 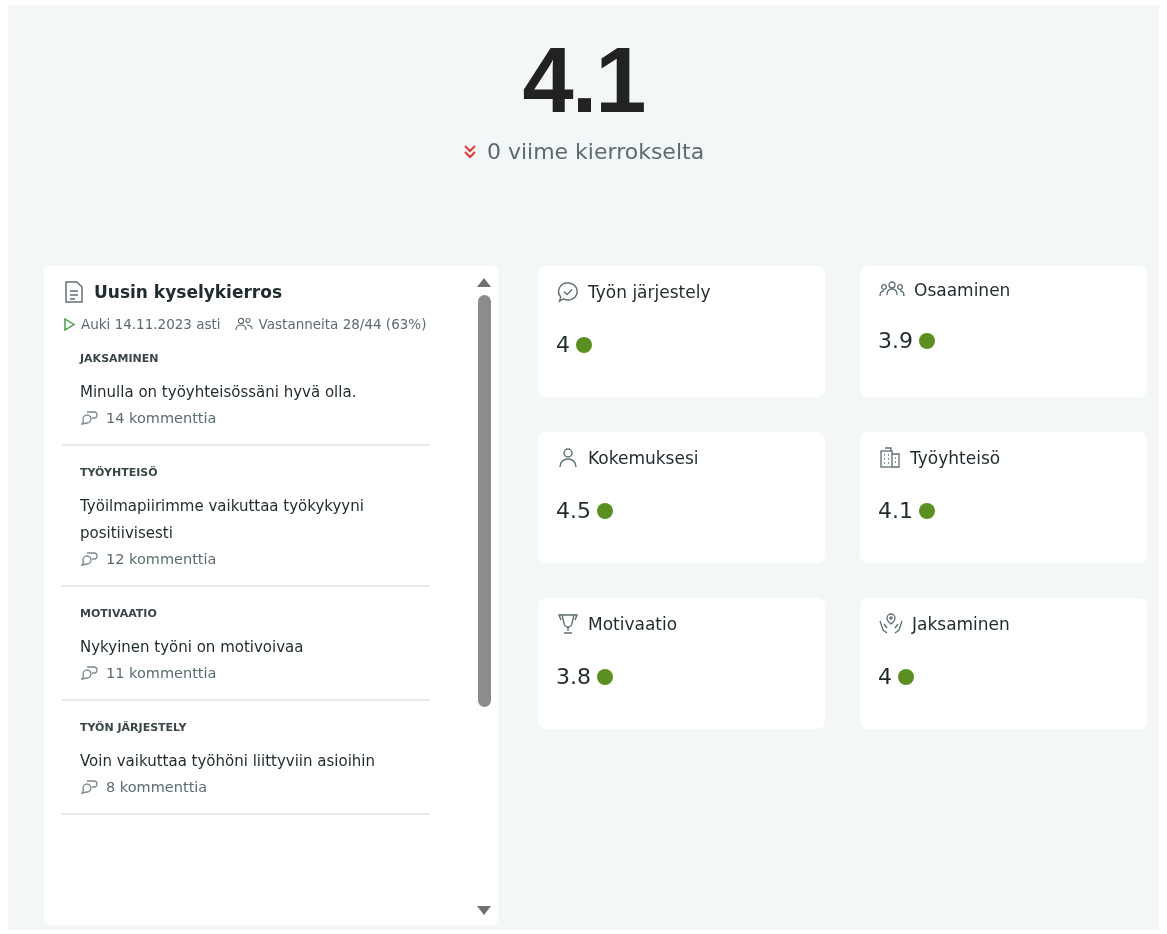 What do you see at coordinates (573, 676) in the screenshot?
I see `category-score: 3.8` at bounding box center [573, 676].